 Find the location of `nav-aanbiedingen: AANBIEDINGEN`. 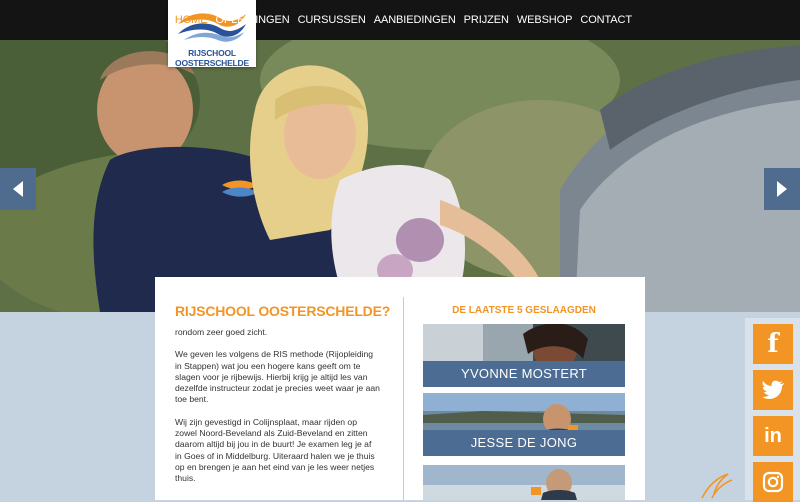

nav-aanbiedingen: AANBIEDINGEN is located at coordinates (415, 20).